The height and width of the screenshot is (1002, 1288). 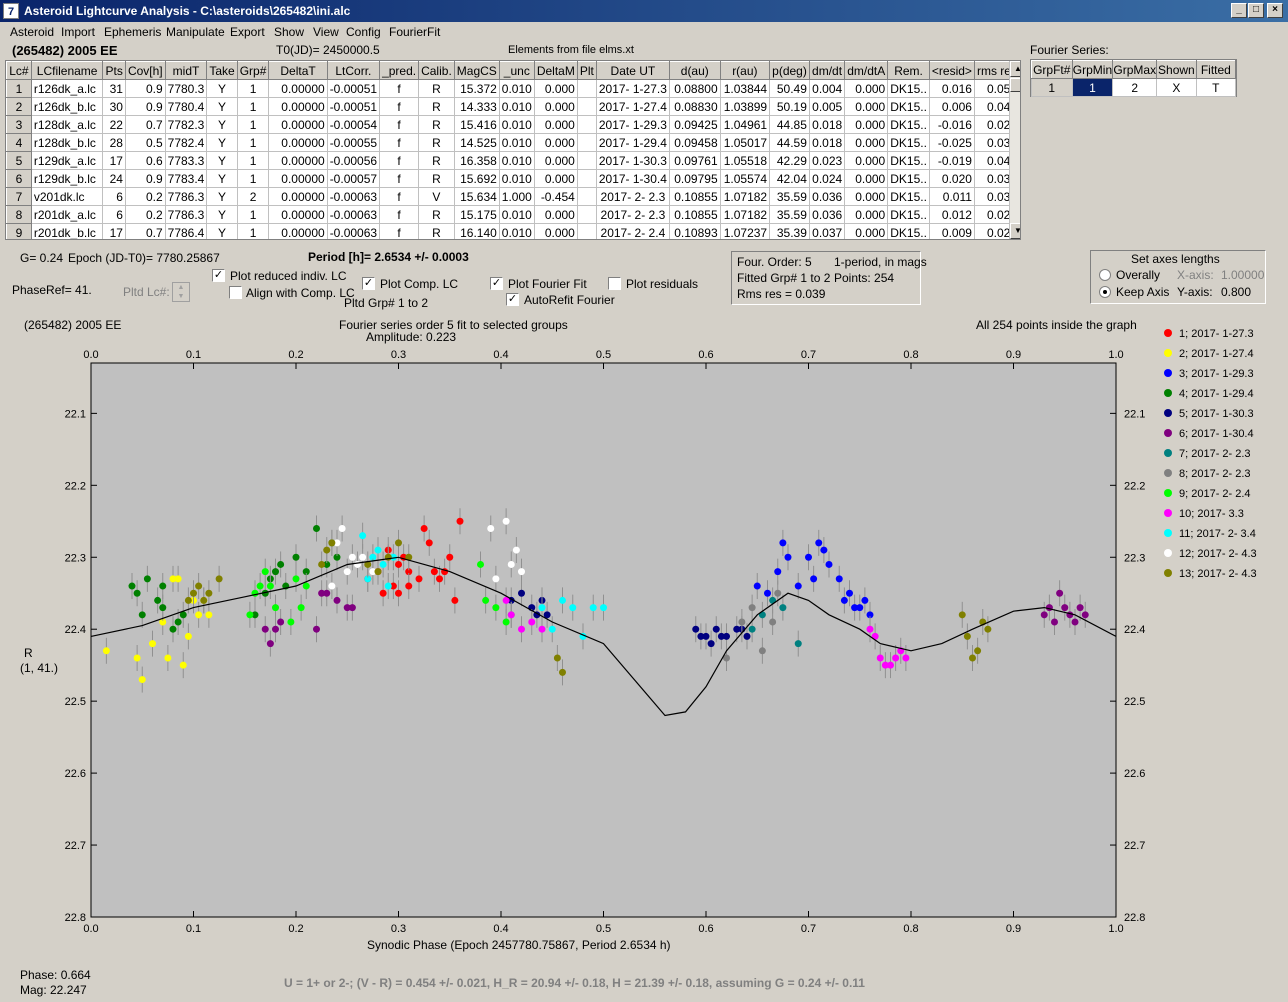 I want to click on table-cell: 0.08800, so click(x=695, y=88).